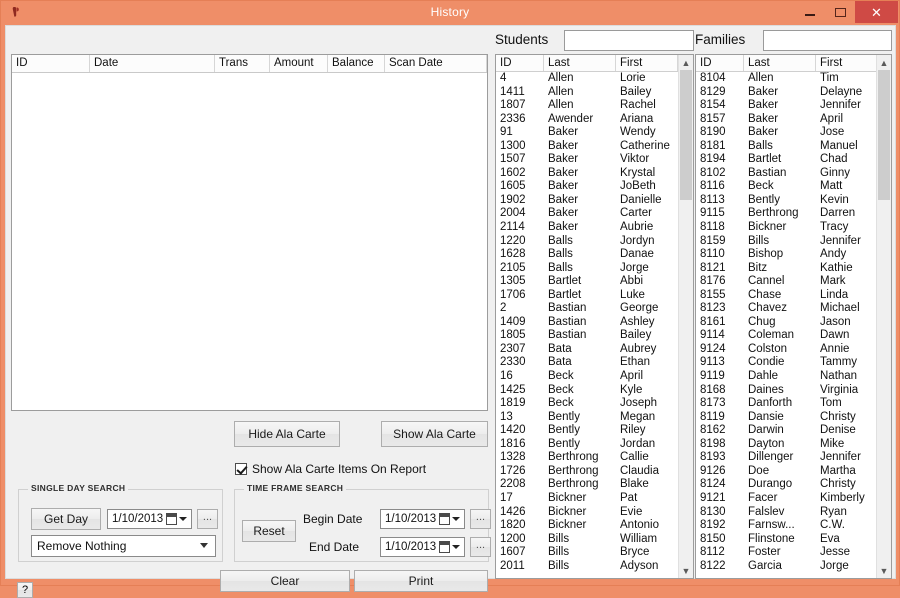  Describe the element at coordinates (594, 553) in the screenshot. I see `list-item: 1607 Bills Bryce` at that location.